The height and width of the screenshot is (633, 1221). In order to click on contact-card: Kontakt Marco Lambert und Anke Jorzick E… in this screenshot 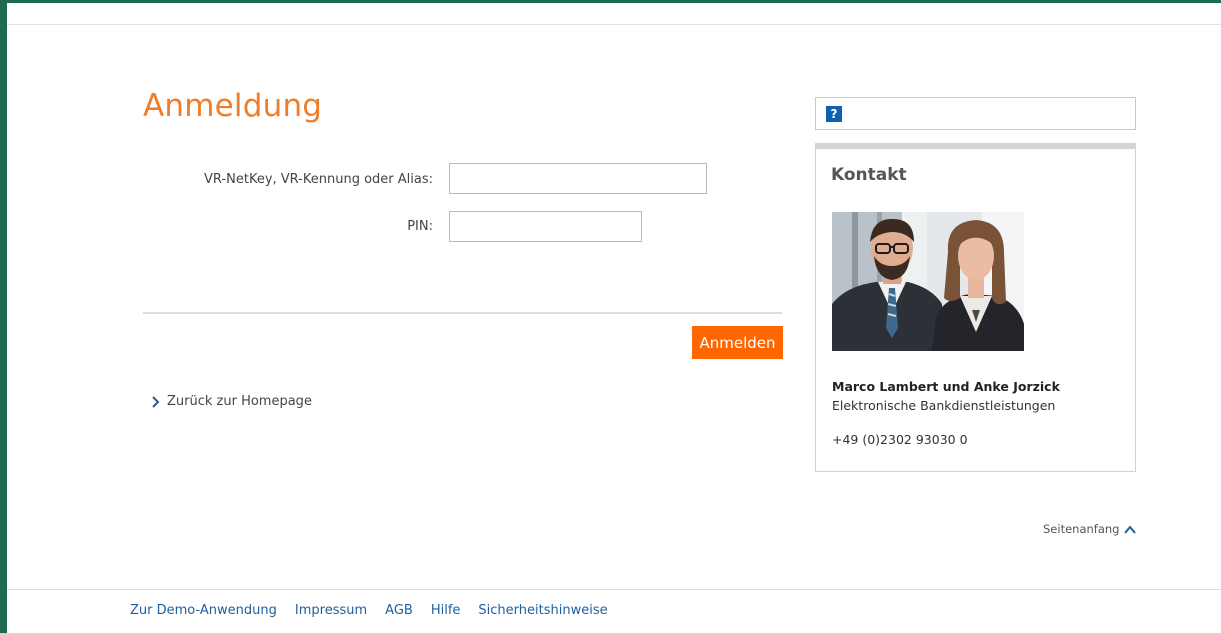, I will do `click(975, 307)`.